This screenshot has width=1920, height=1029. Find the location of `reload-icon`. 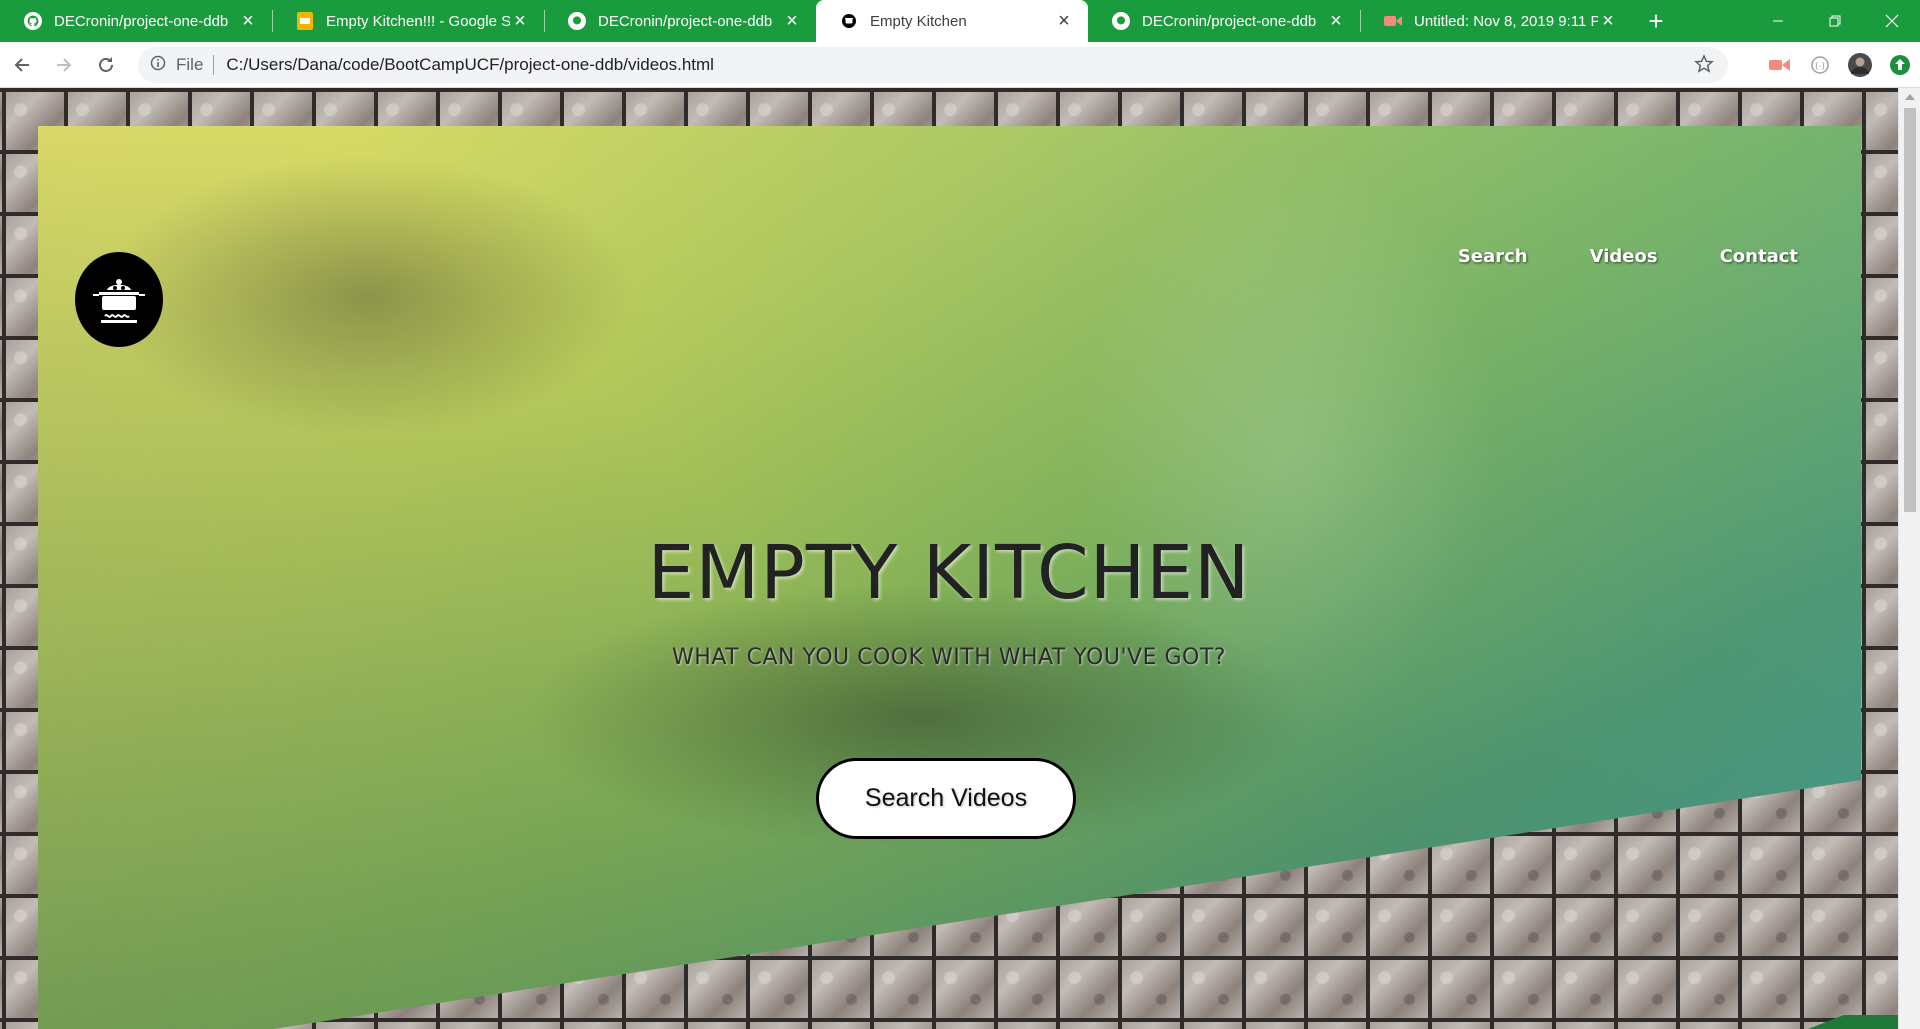

reload-icon is located at coordinates (106, 64).